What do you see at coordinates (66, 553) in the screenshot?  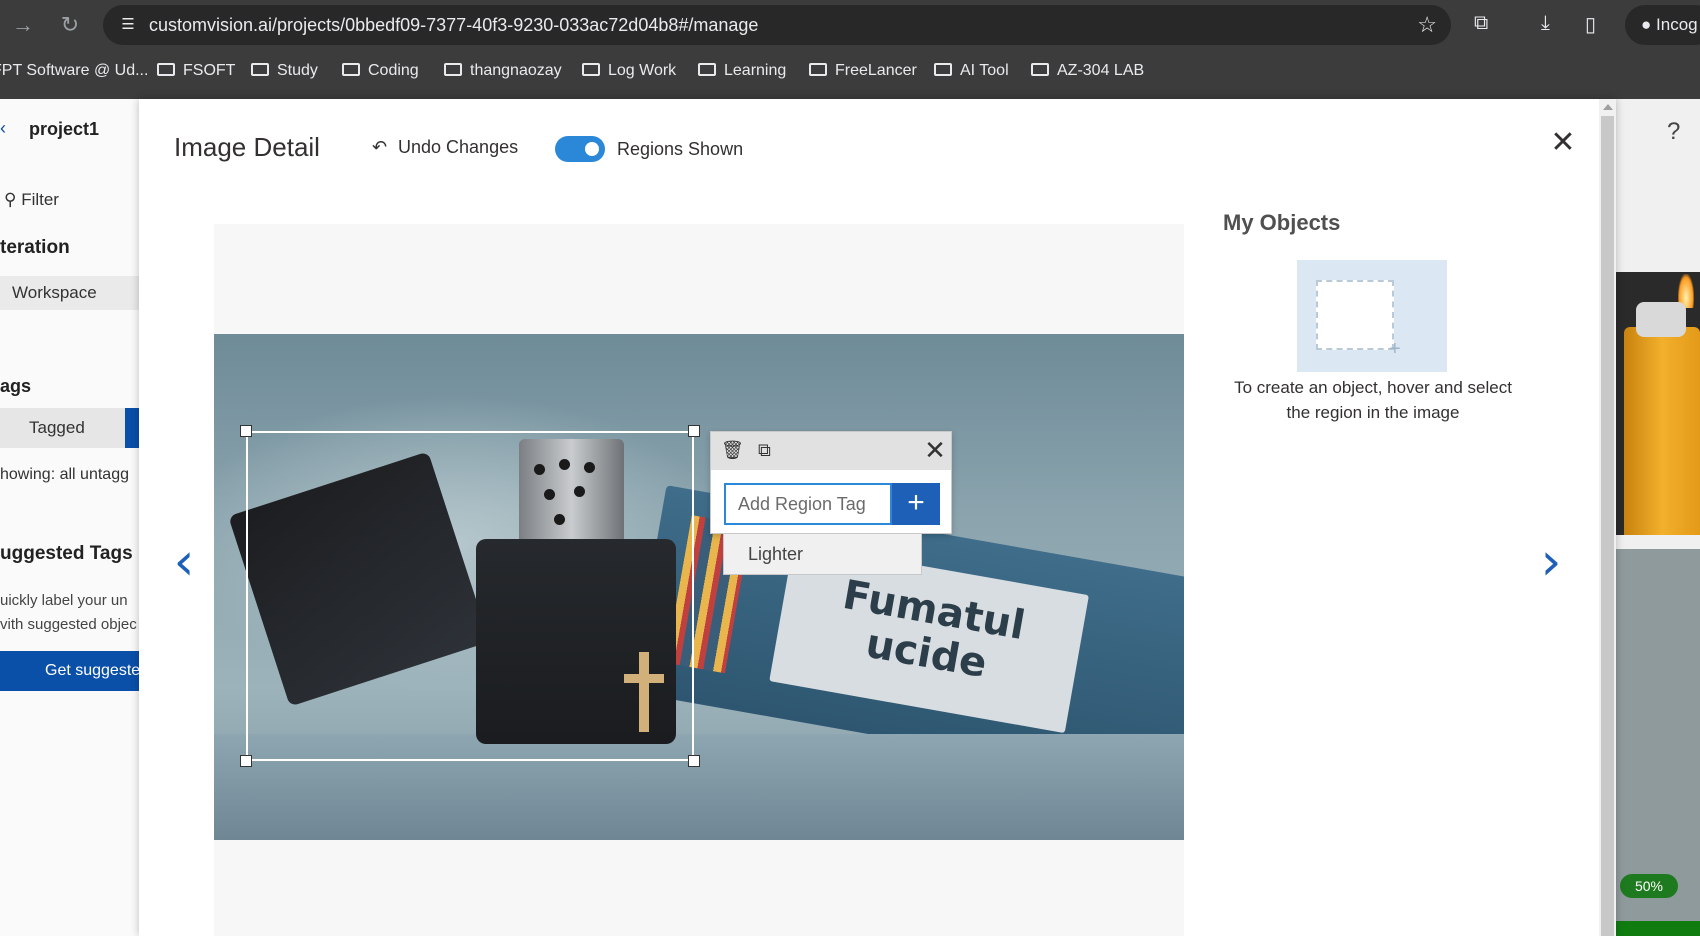 I see `suggested-tags-heading: uggested Tags` at bounding box center [66, 553].